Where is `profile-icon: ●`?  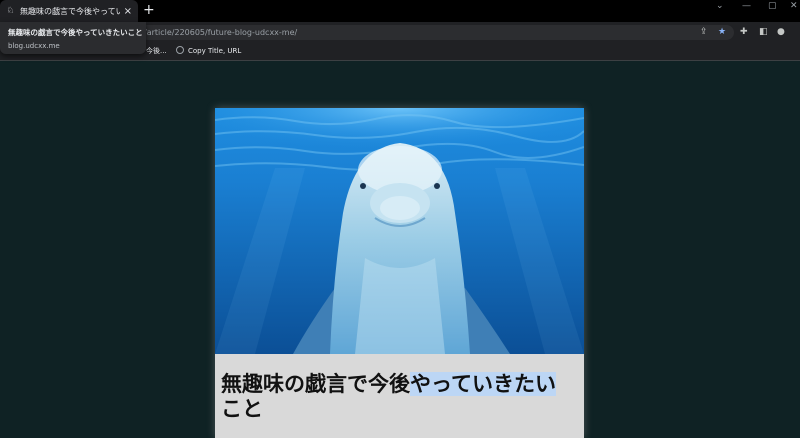
profile-icon: ● is located at coordinates (781, 32).